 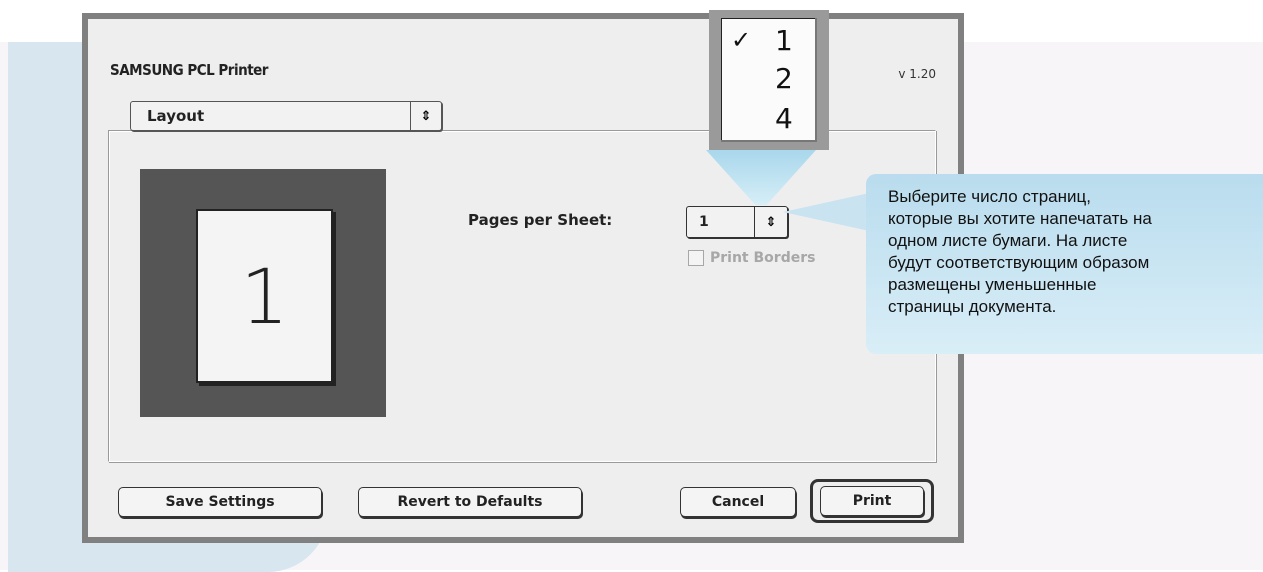 What do you see at coordinates (738, 502) in the screenshot?
I see `cancel-button: Cancel` at bounding box center [738, 502].